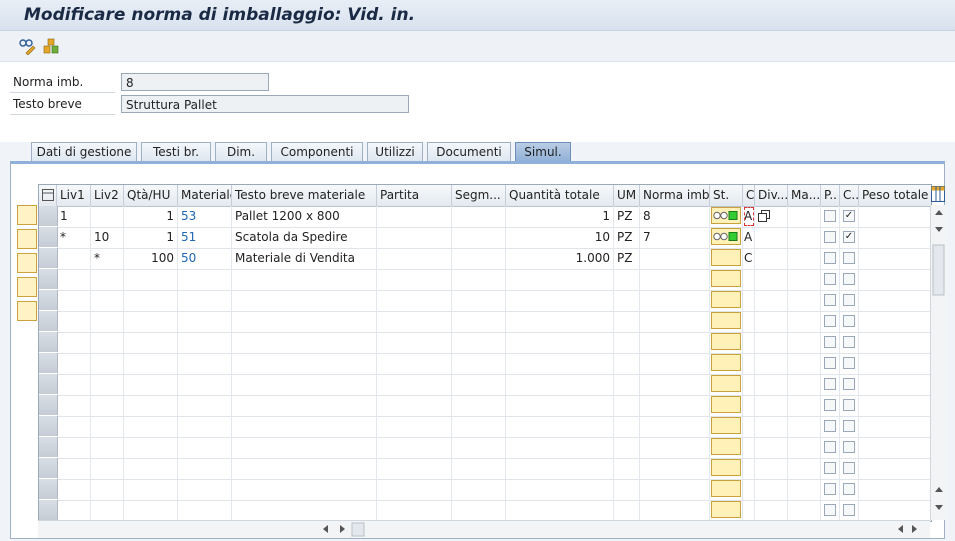  What do you see at coordinates (849, 195) in the screenshot?
I see `col-c2: C..` at bounding box center [849, 195].